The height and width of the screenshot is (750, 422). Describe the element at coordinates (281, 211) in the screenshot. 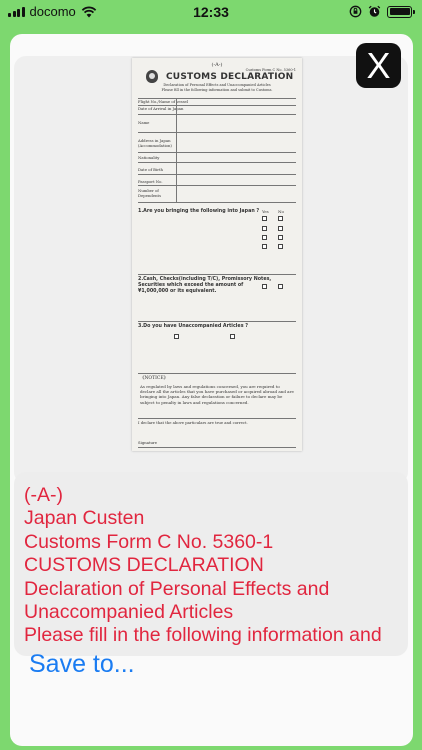

I see `doc-no-label: No` at that location.